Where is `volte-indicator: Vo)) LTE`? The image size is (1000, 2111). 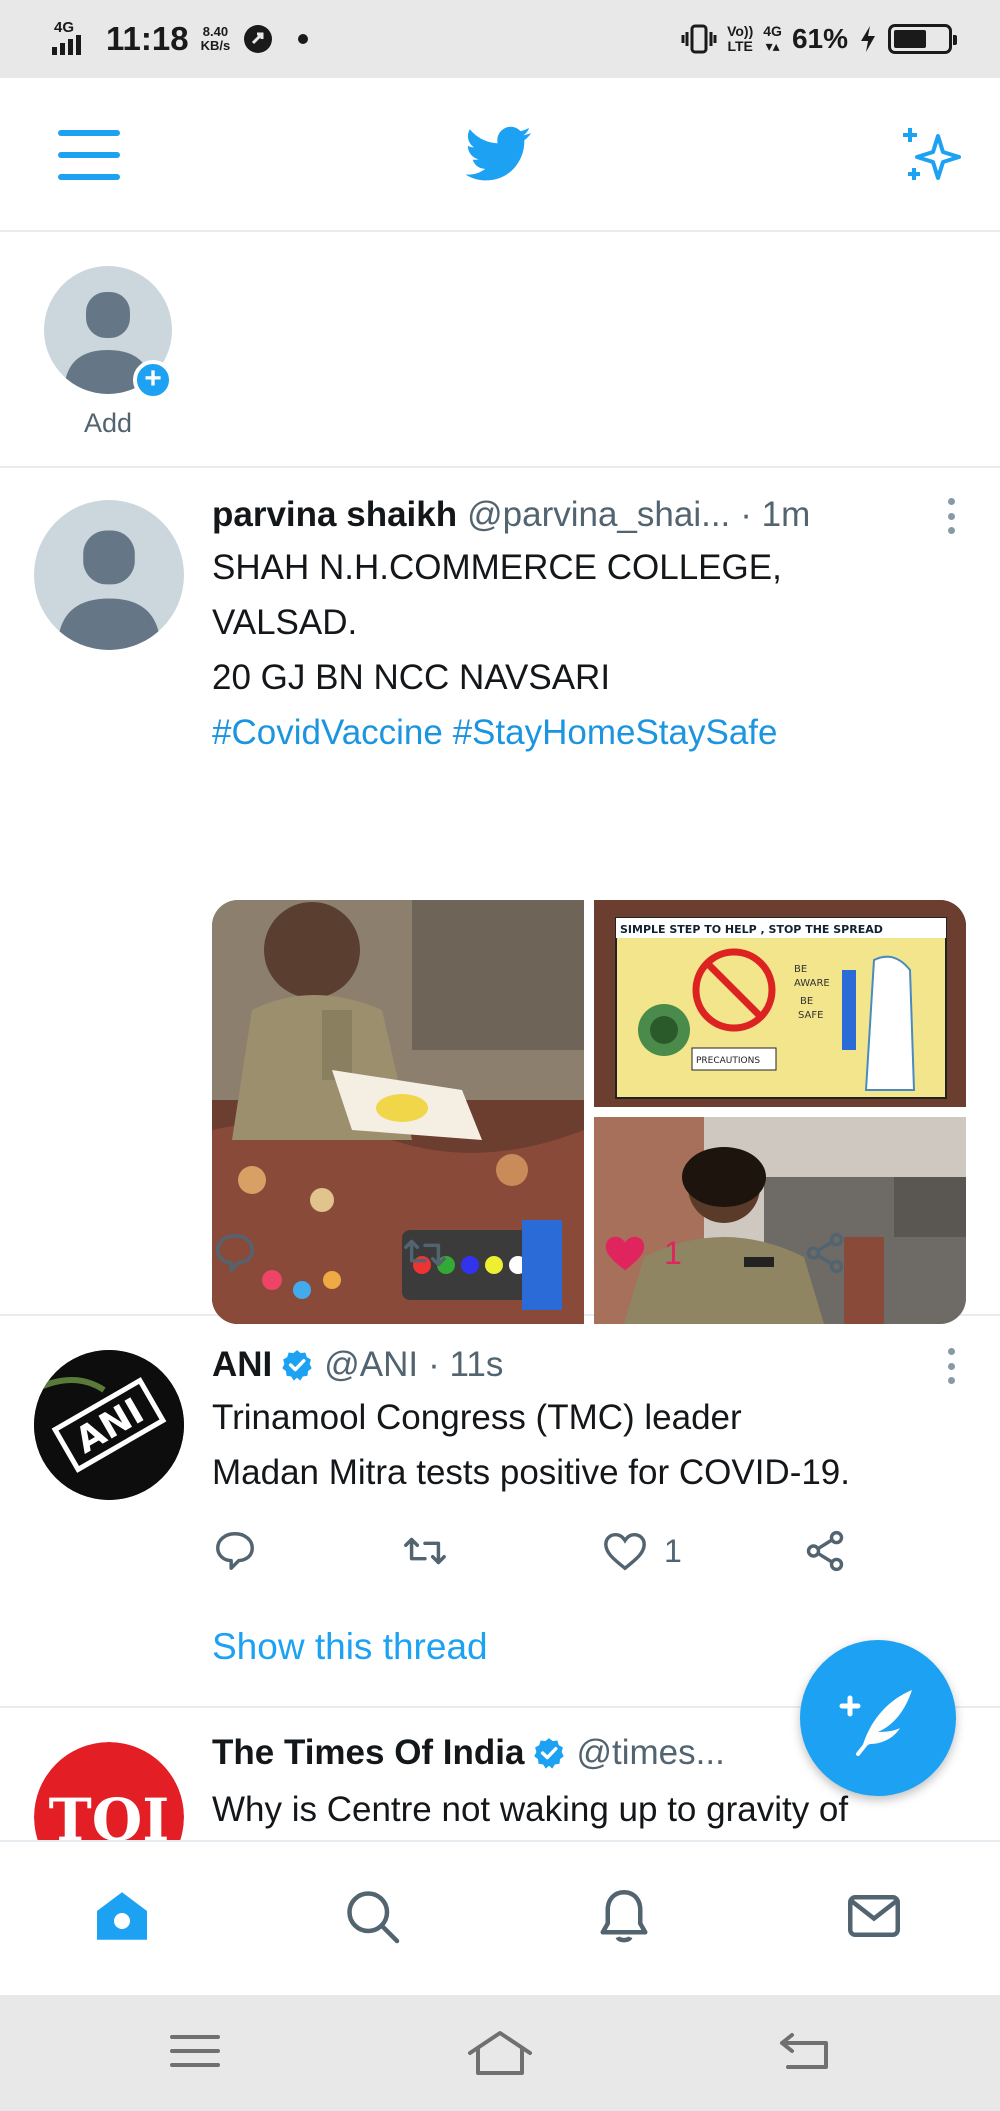
volte-indicator: Vo)) LTE is located at coordinates (740, 39).